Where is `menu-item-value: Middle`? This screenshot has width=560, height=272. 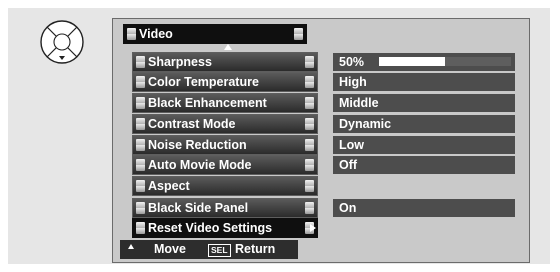
menu-item-value: Middle is located at coordinates (424, 103).